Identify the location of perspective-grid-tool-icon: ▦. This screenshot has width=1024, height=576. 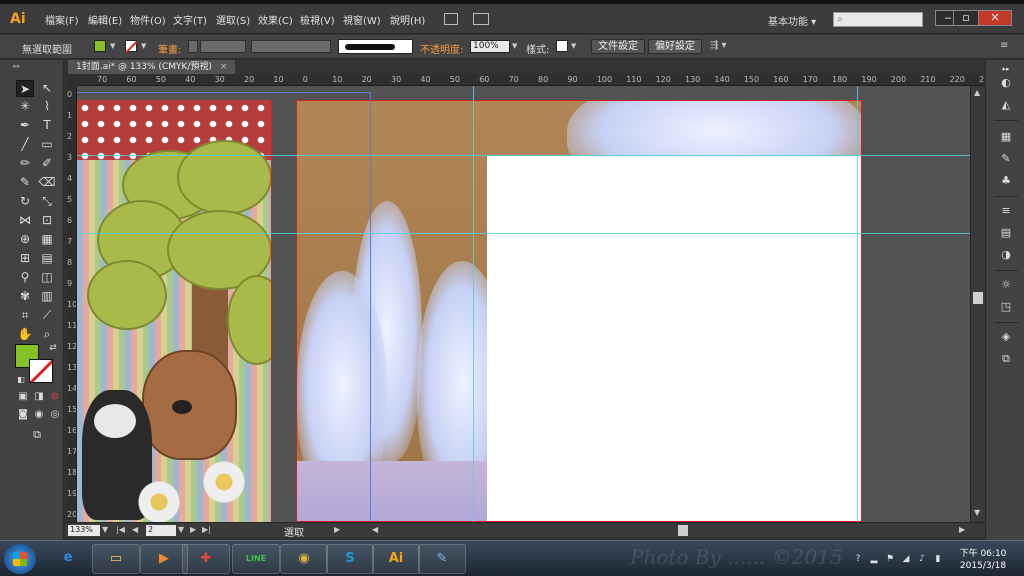
(47, 239).